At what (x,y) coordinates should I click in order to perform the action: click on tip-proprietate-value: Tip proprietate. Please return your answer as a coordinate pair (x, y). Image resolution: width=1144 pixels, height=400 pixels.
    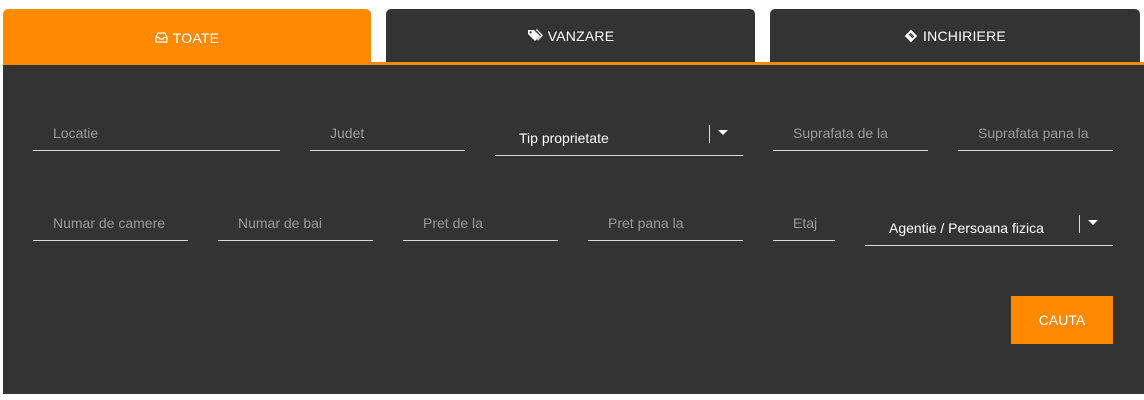
    Looking at the image, I should click on (564, 138).